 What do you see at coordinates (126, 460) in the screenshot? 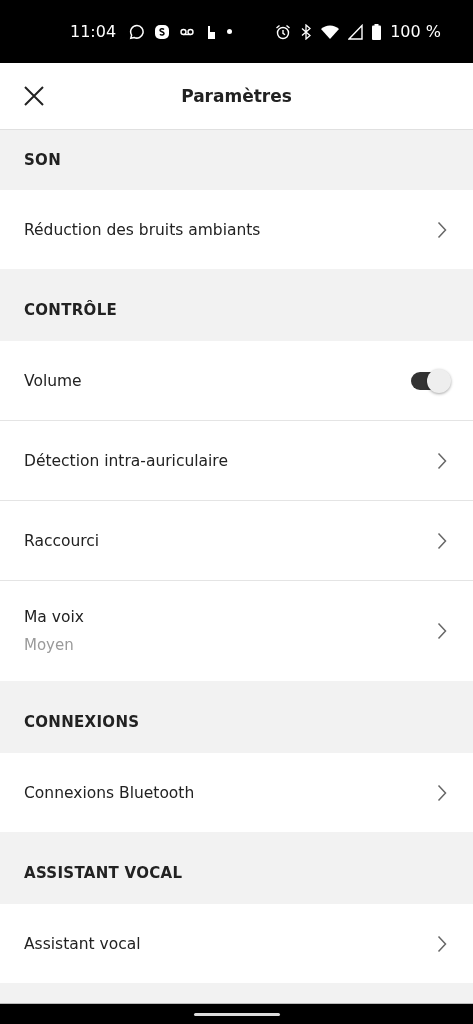
I see `row-label: Détection intra-auriculaire` at bounding box center [126, 460].